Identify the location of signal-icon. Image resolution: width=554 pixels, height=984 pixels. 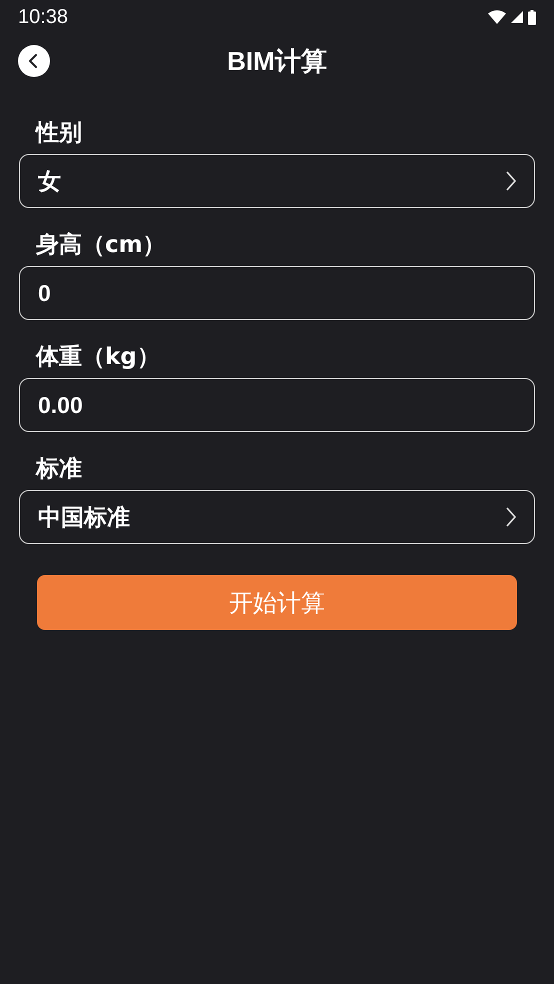
(517, 17).